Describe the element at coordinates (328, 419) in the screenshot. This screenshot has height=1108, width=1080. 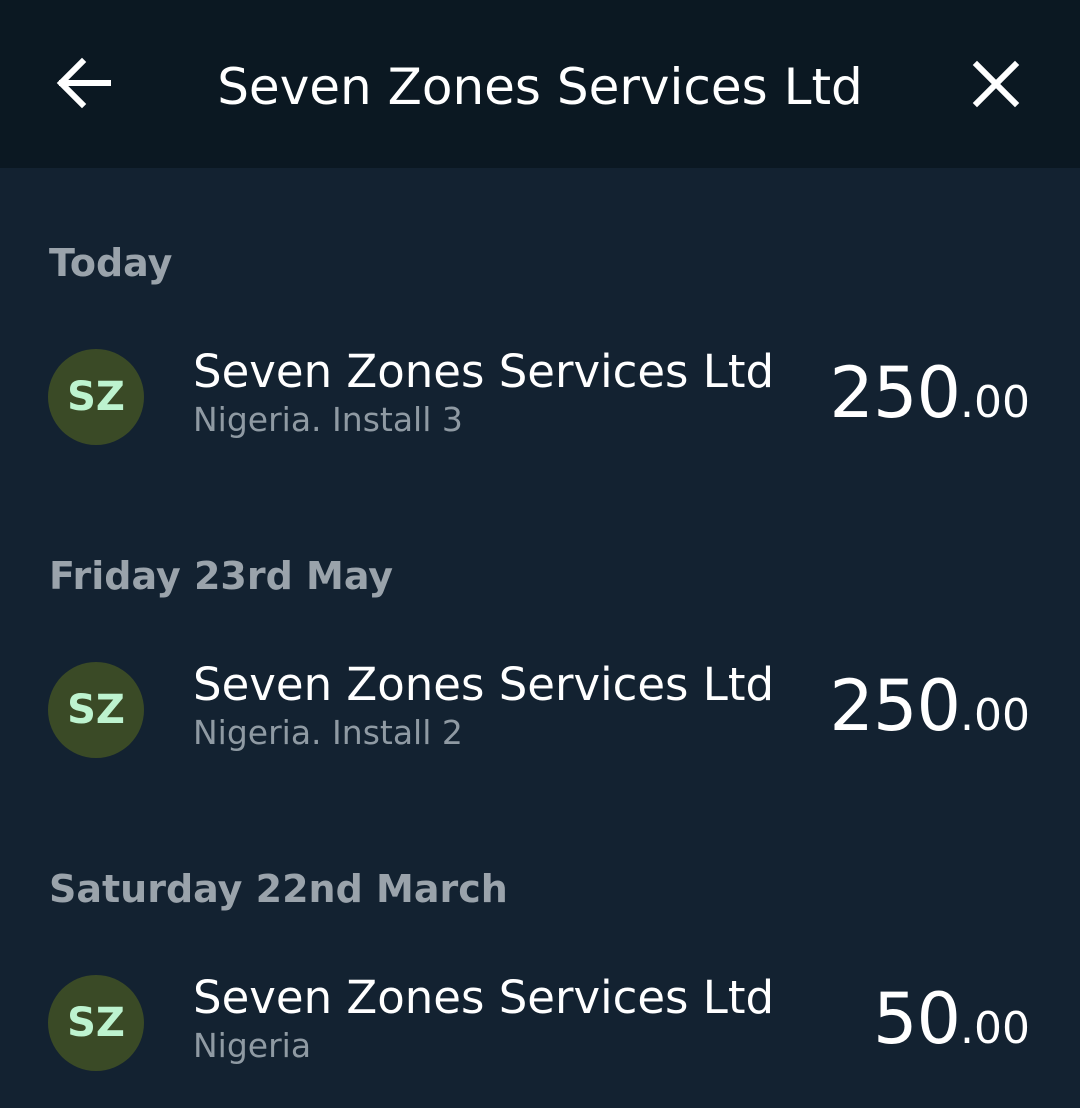
I see `transaction-subtitle: Nigeria. Install 3` at that location.